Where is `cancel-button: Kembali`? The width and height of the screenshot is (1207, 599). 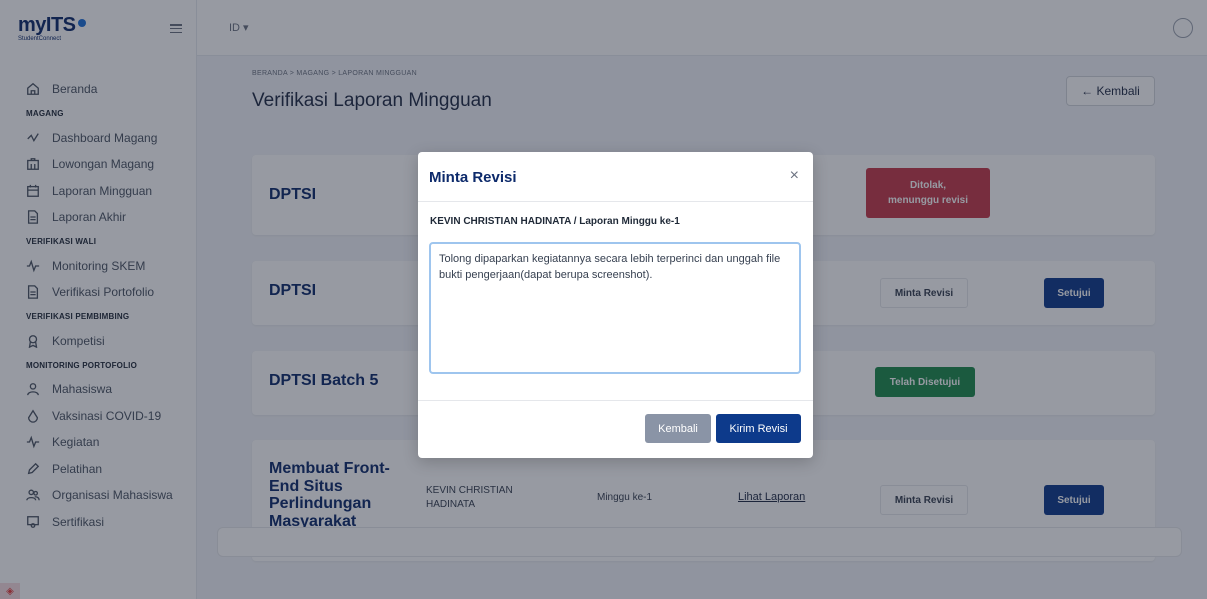
cancel-button: Kembali is located at coordinates (678, 428).